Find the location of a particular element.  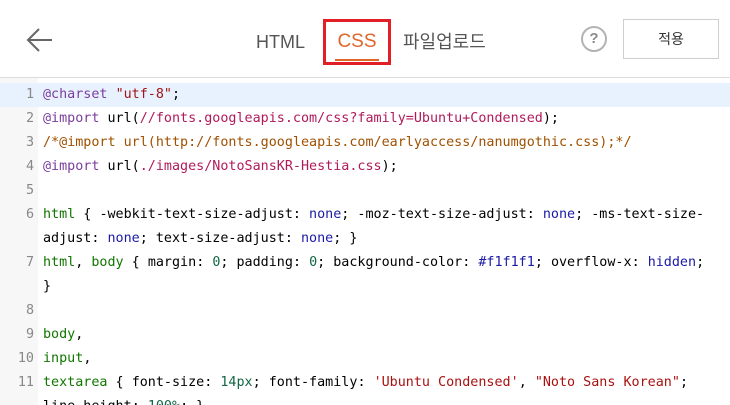

tab-css: CSS is located at coordinates (357, 44).